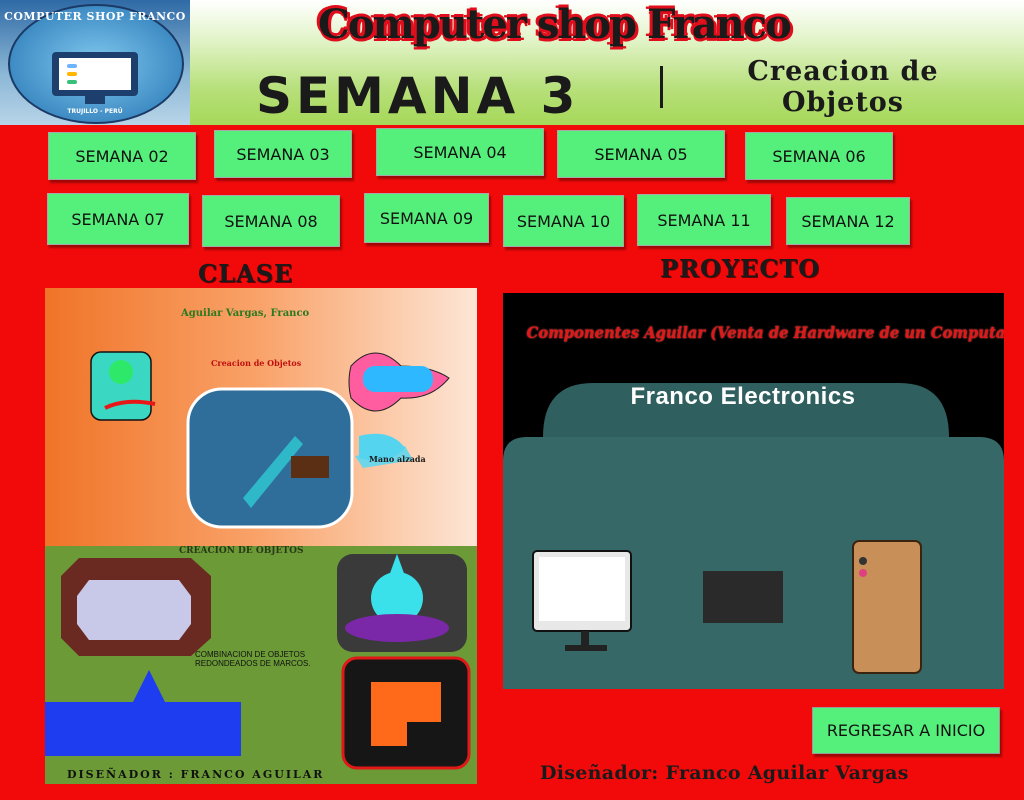 Image resolution: width=1024 pixels, height=800 pixels. Describe the element at coordinates (246, 273) in the screenshot. I see `class-section-title: CLASE` at that location.